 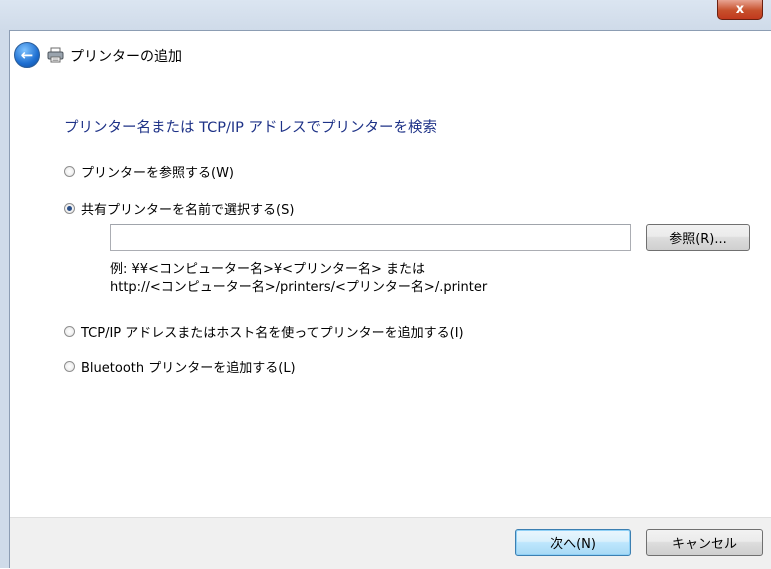 What do you see at coordinates (126, 57) in the screenshot?
I see `dialog-title: プリンターの追加` at bounding box center [126, 57].